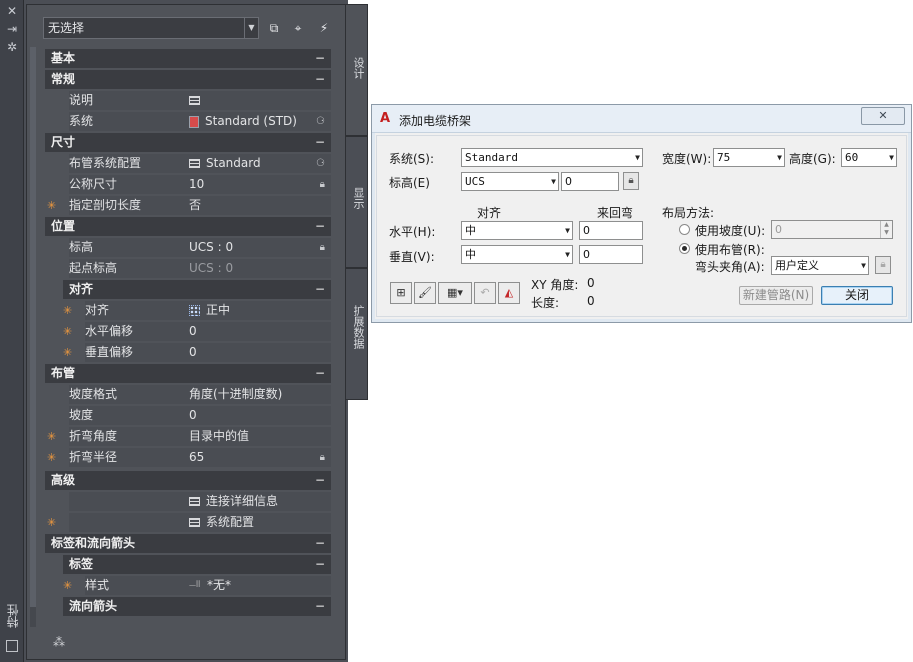  What do you see at coordinates (357, 202) in the screenshot?
I see `tab-display: 显示` at bounding box center [357, 202].